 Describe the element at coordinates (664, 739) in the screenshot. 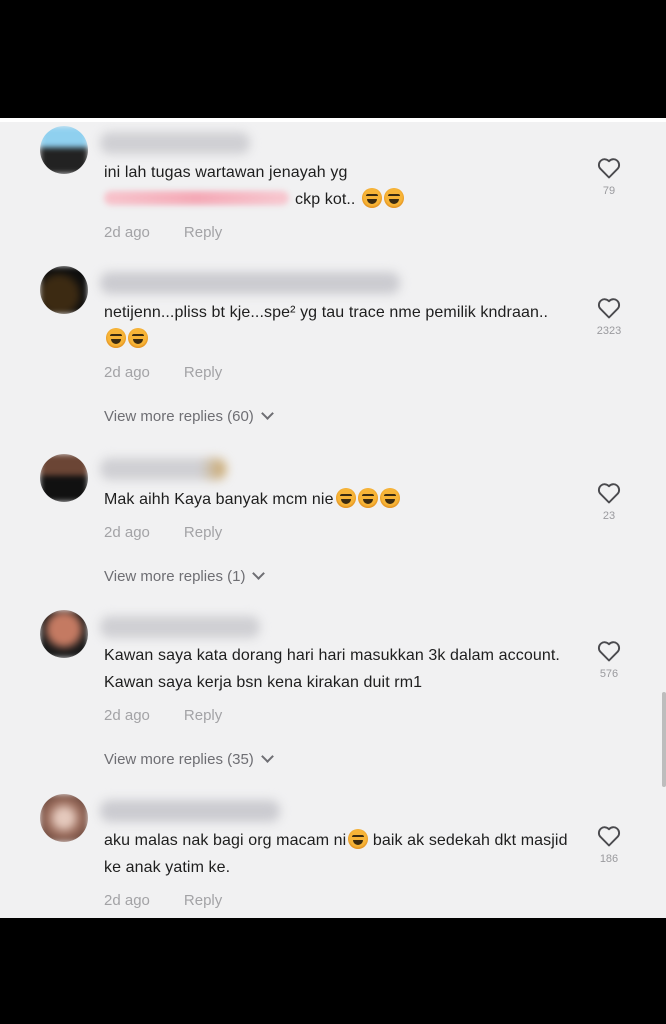

I see `scrollbar` at that location.